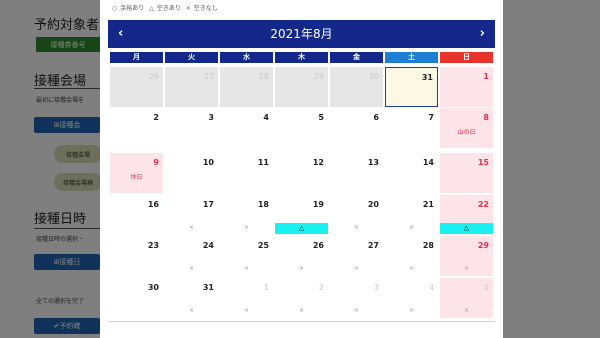 The image size is (600, 338). I want to click on legend-label-full: 空きなし, so click(205, 8).